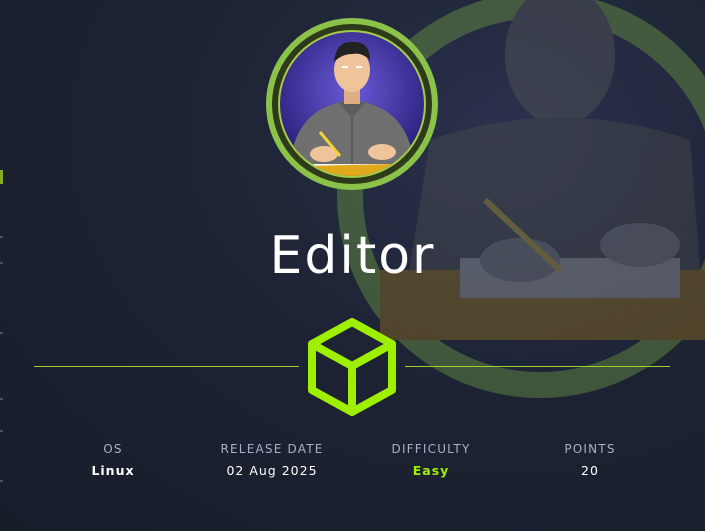  I want to click on os-value: Linux, so click(113, 470).